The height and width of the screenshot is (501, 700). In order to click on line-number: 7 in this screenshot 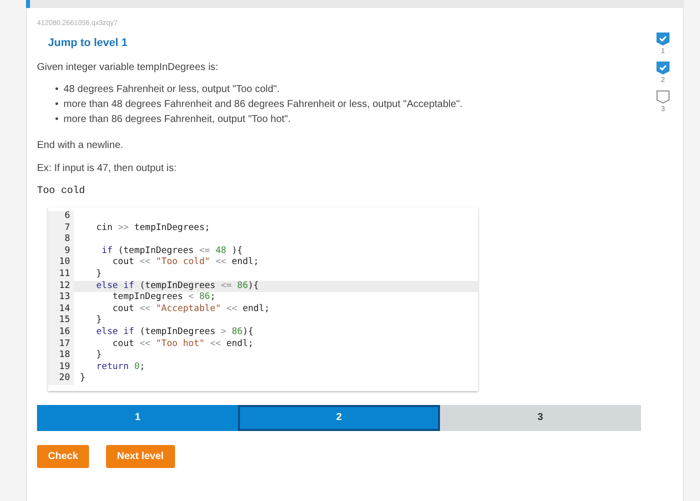, I will do `click(61, 228)`.